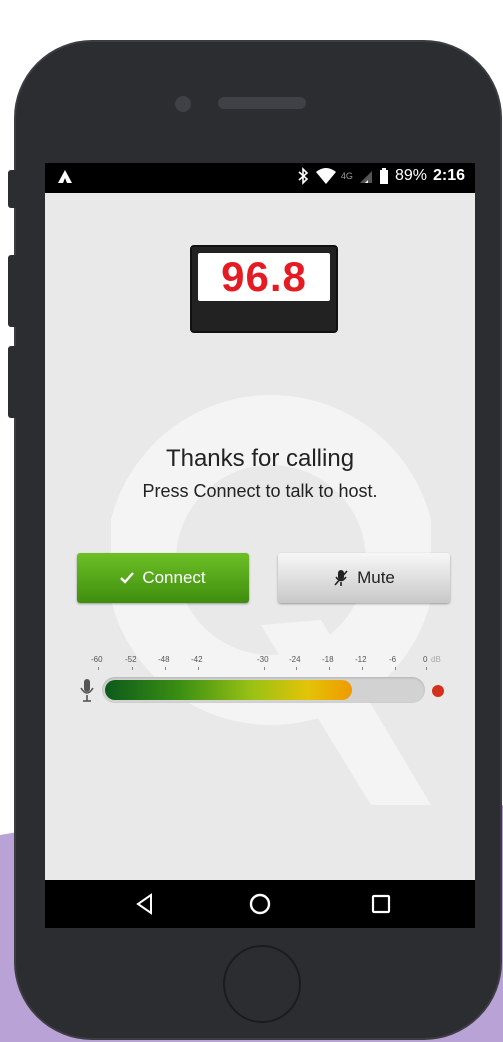 The height and width of the screenshot is (1042, 503). What do you see at coordinates (328, 659) in the screenshot?
I see `scale-label: -18` at bounding box center [328, 659].